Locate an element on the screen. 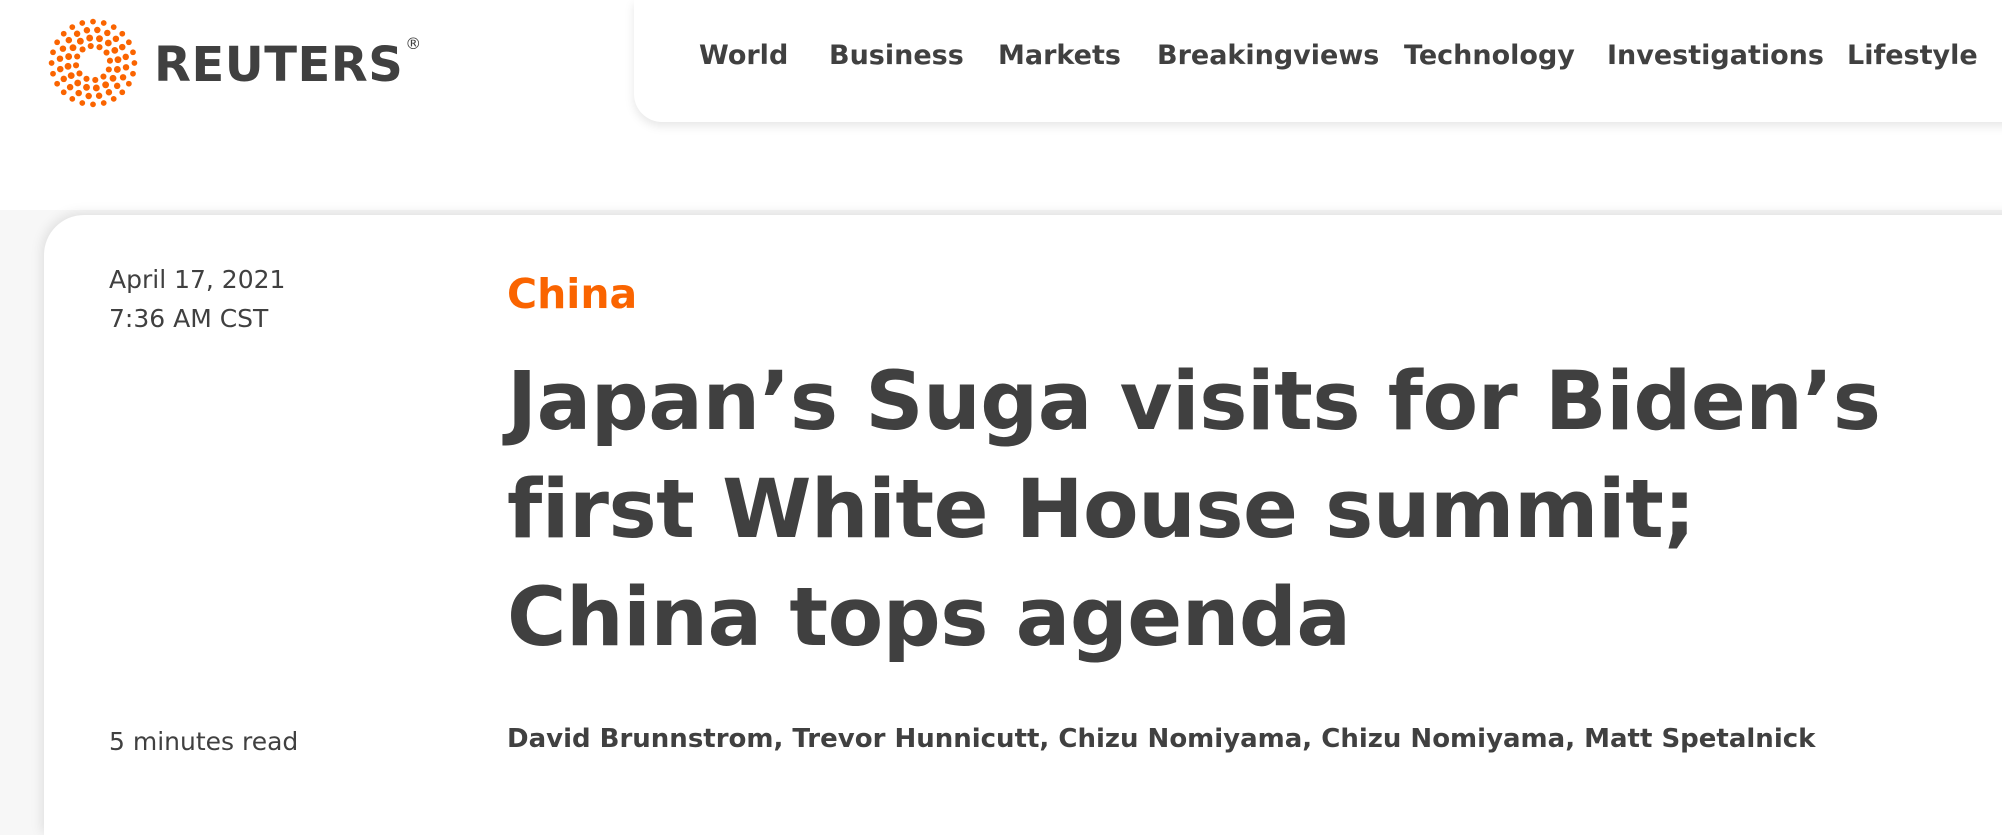  registered-mark: ® is located at coordinates (413, 43).